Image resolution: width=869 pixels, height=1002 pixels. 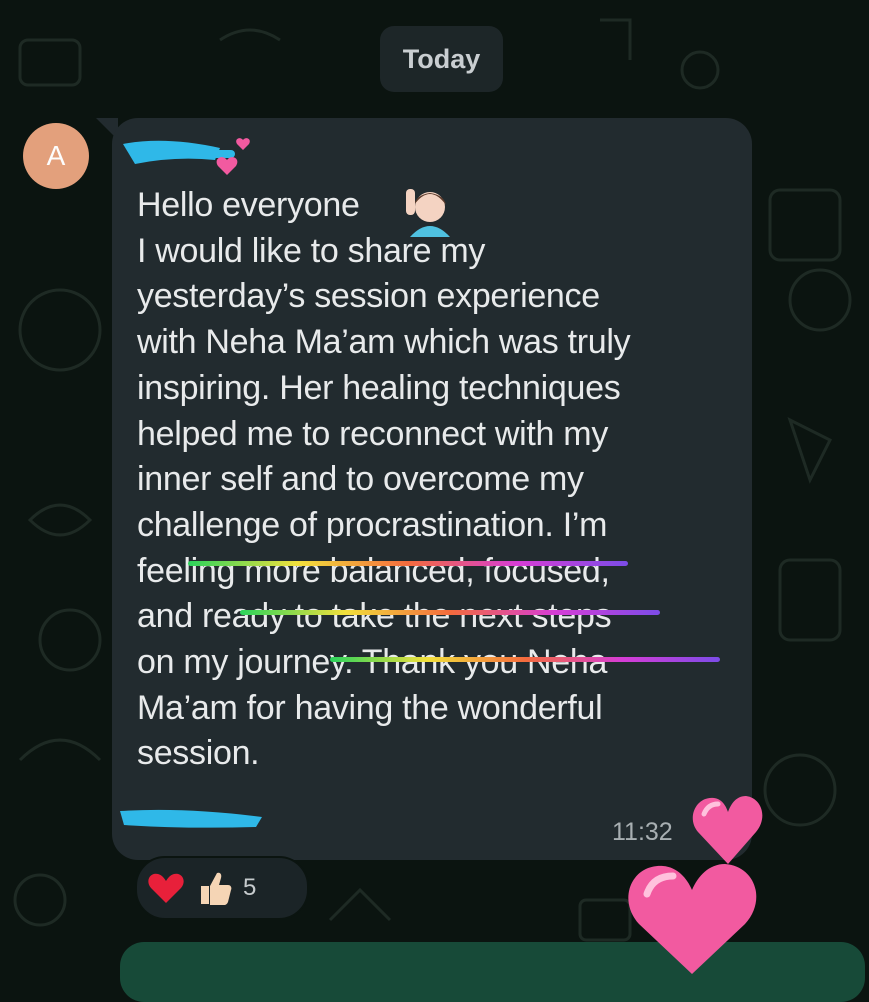 What do you see at coordinates (642, 832) in the screenshot?
I see `message-time: 11:32` at bounding box center [642, 832].